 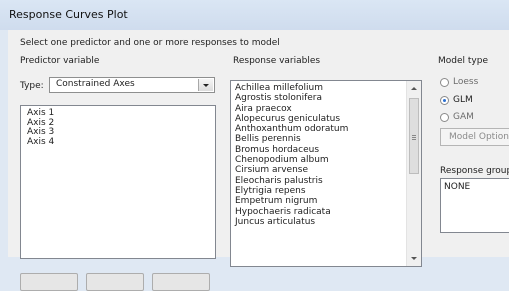 I want to click on model-type-title: Model type, so click(x=463, y=61).